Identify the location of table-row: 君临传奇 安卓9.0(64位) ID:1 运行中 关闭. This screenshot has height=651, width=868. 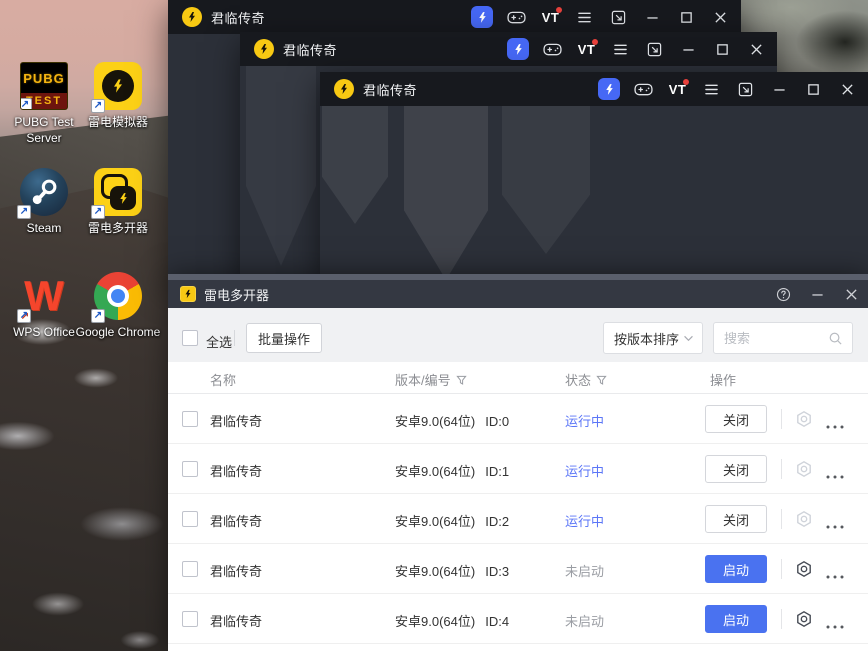
(518, 469).